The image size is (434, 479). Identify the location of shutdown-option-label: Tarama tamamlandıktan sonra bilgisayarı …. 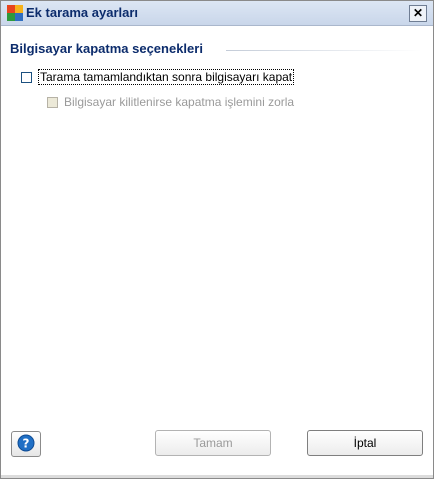
(166, 77).